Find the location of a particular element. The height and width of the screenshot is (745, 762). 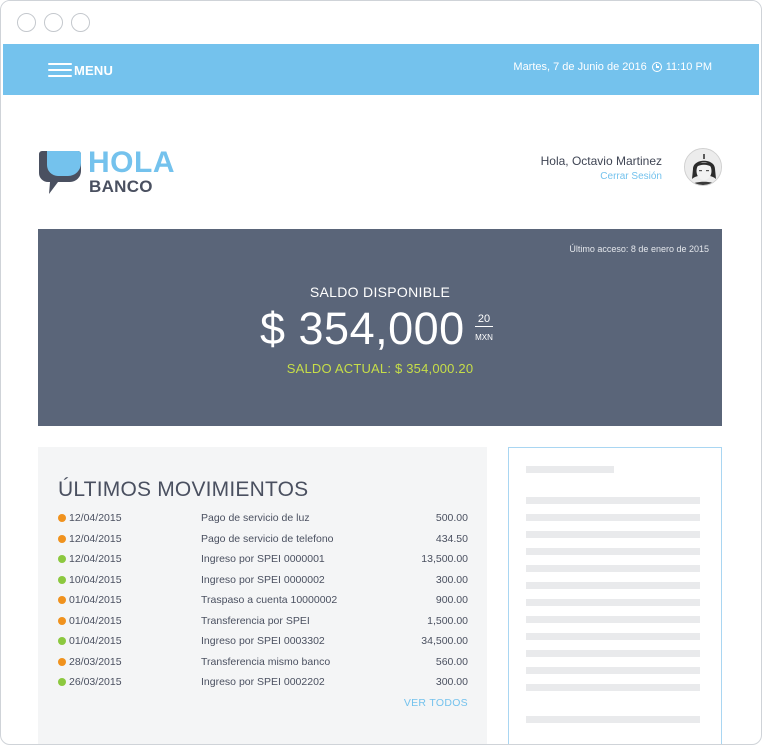

movement-description: Ingreso por SPEI 0000002 is located at coordinates (263, 579).